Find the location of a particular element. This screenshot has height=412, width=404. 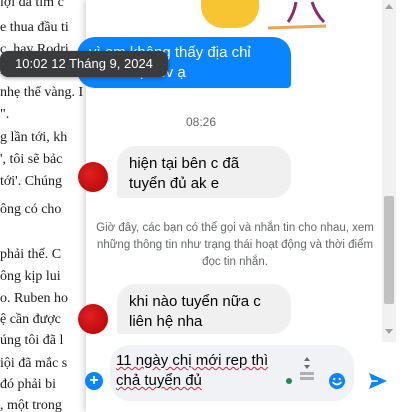

message-time-tooltip: 10:02 12 Tháng 9, 2024 is located at coordinates (84, 64).